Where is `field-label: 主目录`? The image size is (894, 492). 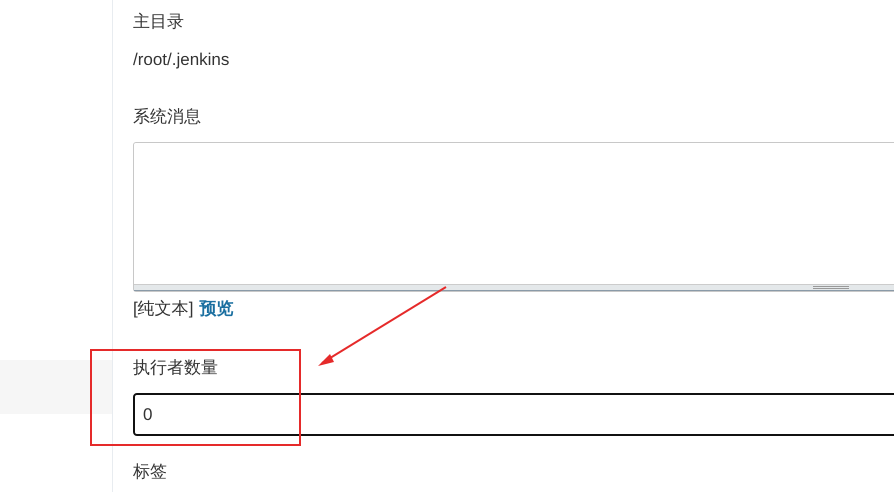
field-label: 主目录 is located at coordinates (158, 22).